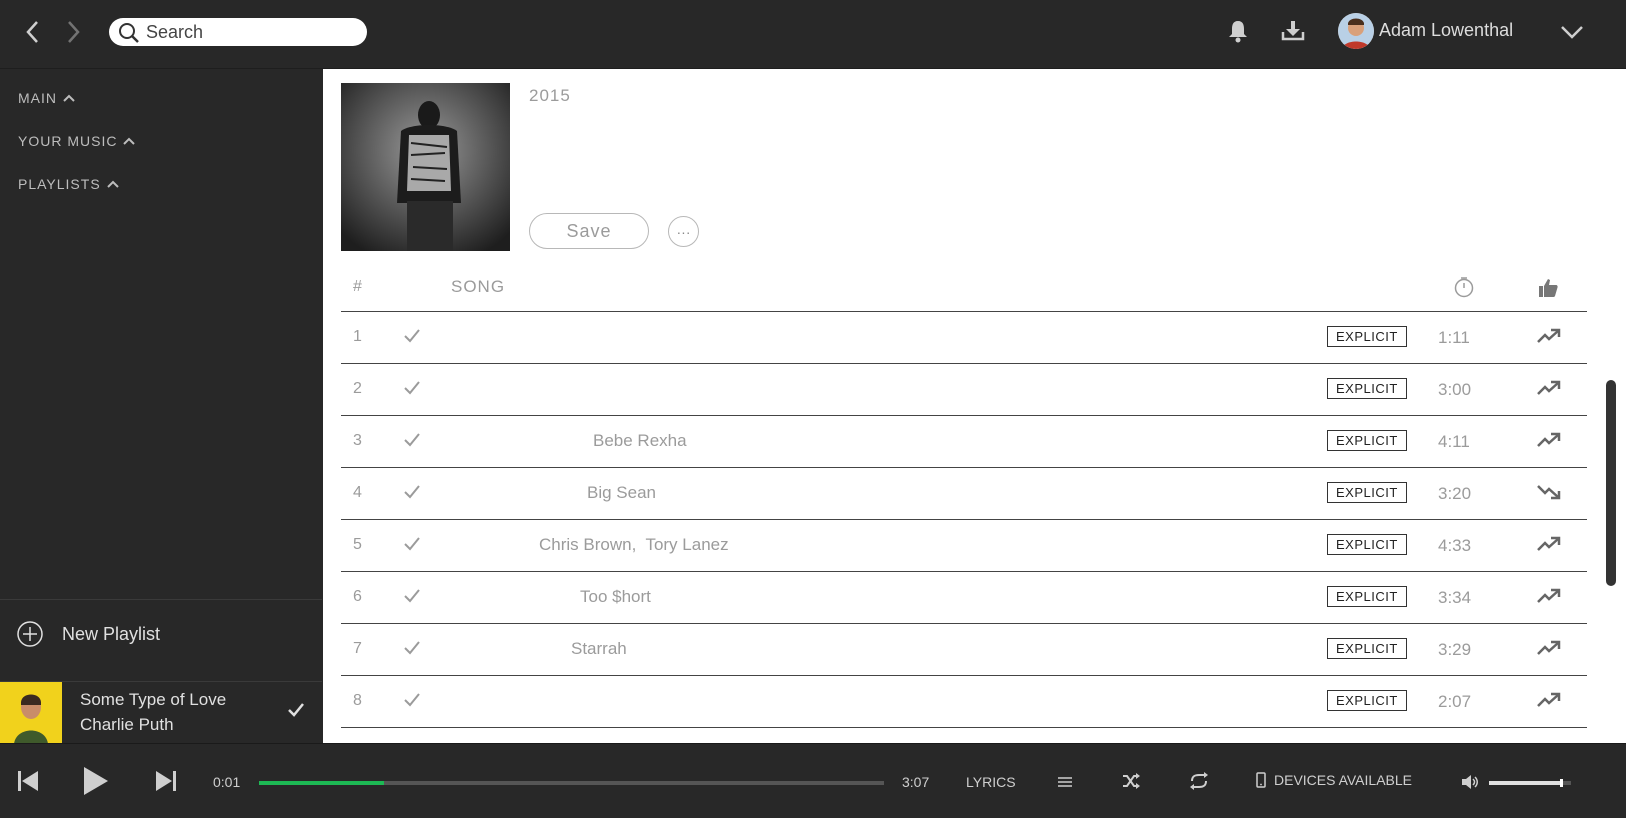  What do you see at coordinates (1525, 783) in the screenshot?
I see `volume-fill` at bounding box center [1525, 783].